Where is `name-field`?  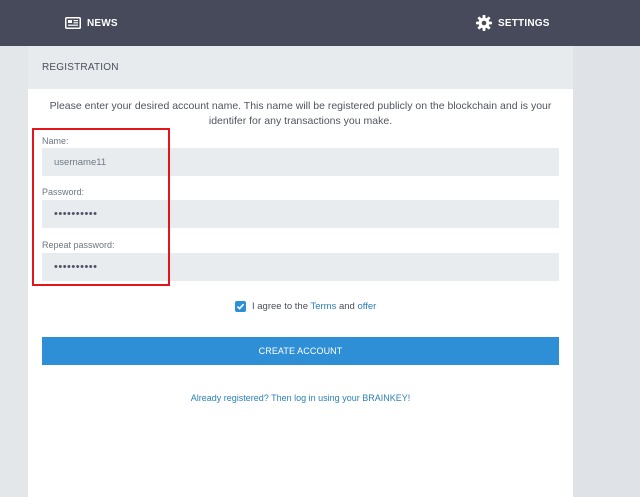
name-field is located at coordinates (300, 162).